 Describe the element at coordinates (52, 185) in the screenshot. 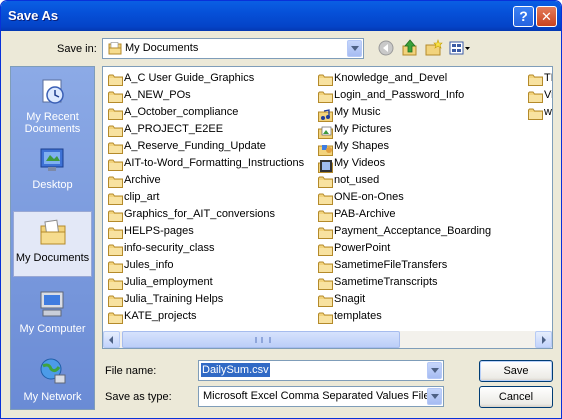

I see `place-label: Desktop` at that location.